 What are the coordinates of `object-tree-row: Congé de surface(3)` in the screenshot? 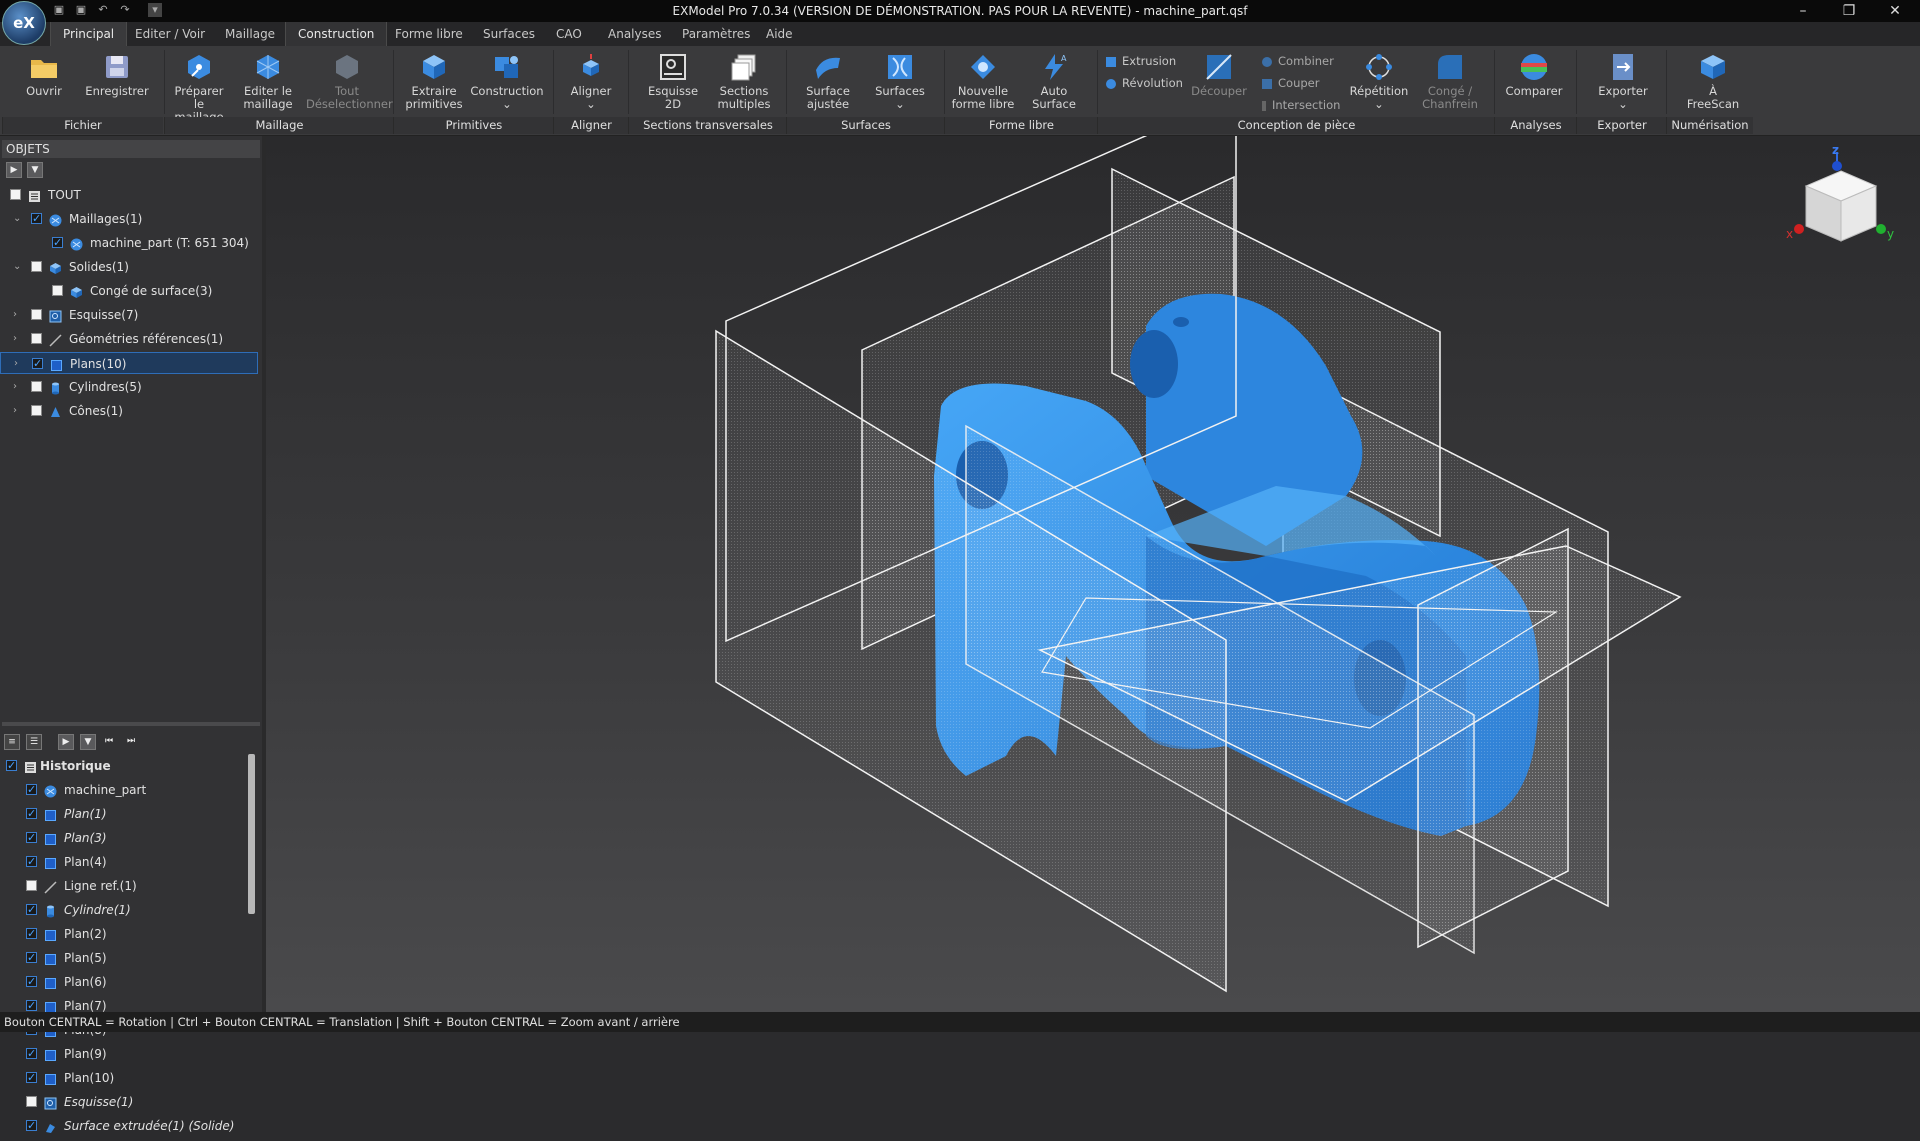 It's located at (129, 291).